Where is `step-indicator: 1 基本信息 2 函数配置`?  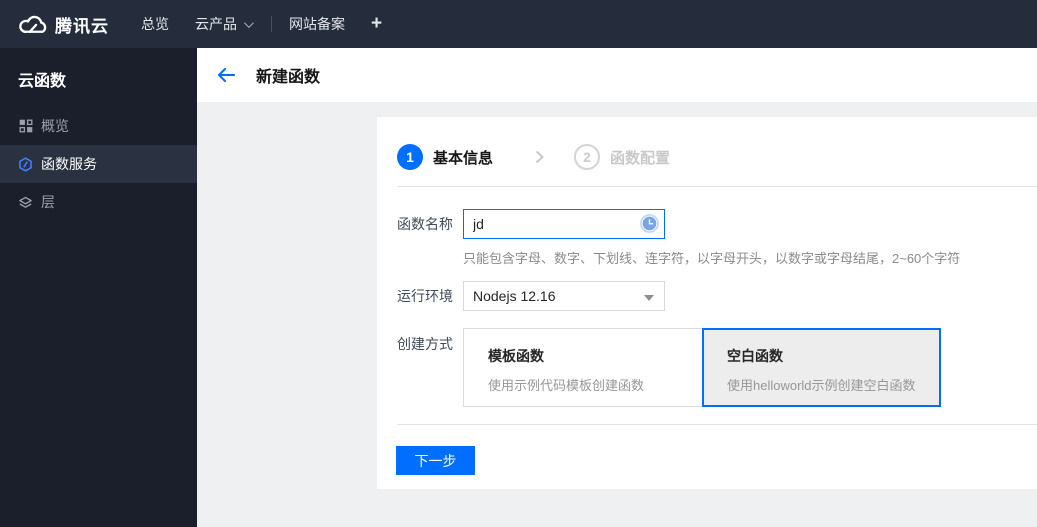
step-indicator: 1 基本信息 2 函数配置 is located at coordinates (533, 157).